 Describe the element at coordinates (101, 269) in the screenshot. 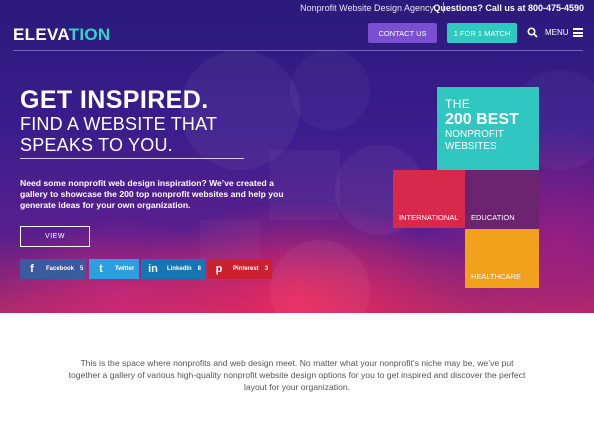

I see `twitter-icon: t` at that location.